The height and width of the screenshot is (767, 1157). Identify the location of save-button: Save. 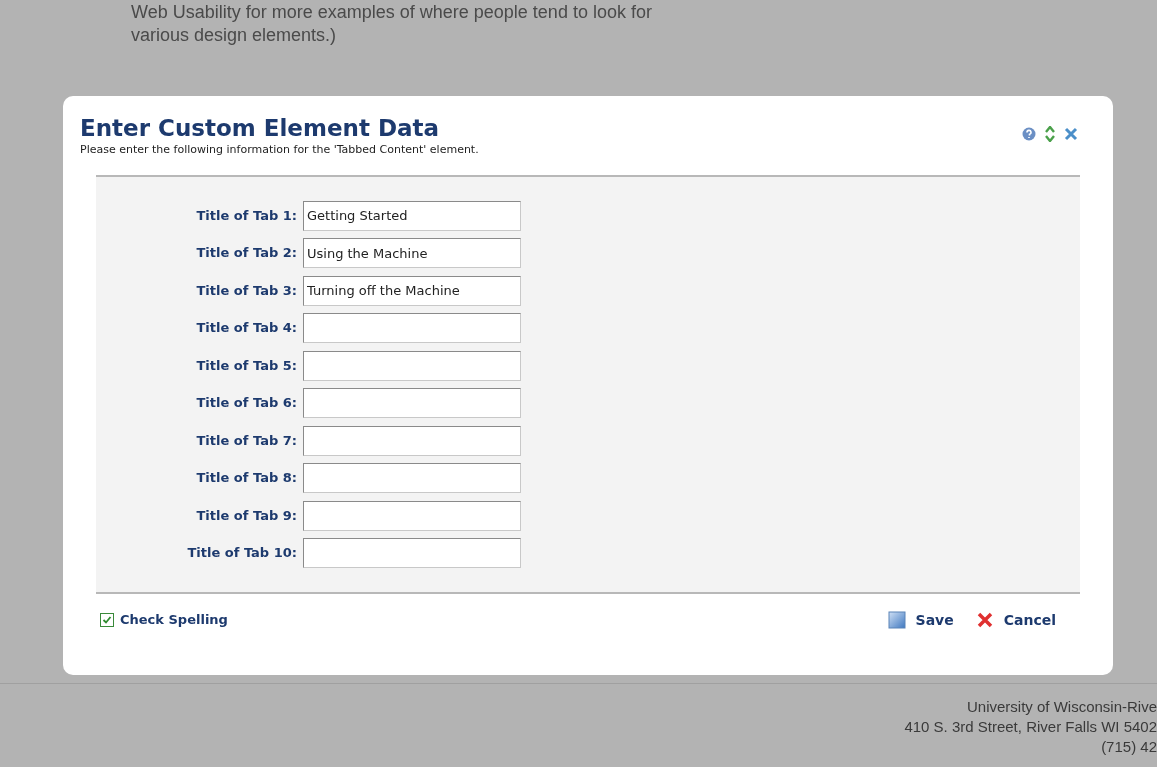
(920, 620).